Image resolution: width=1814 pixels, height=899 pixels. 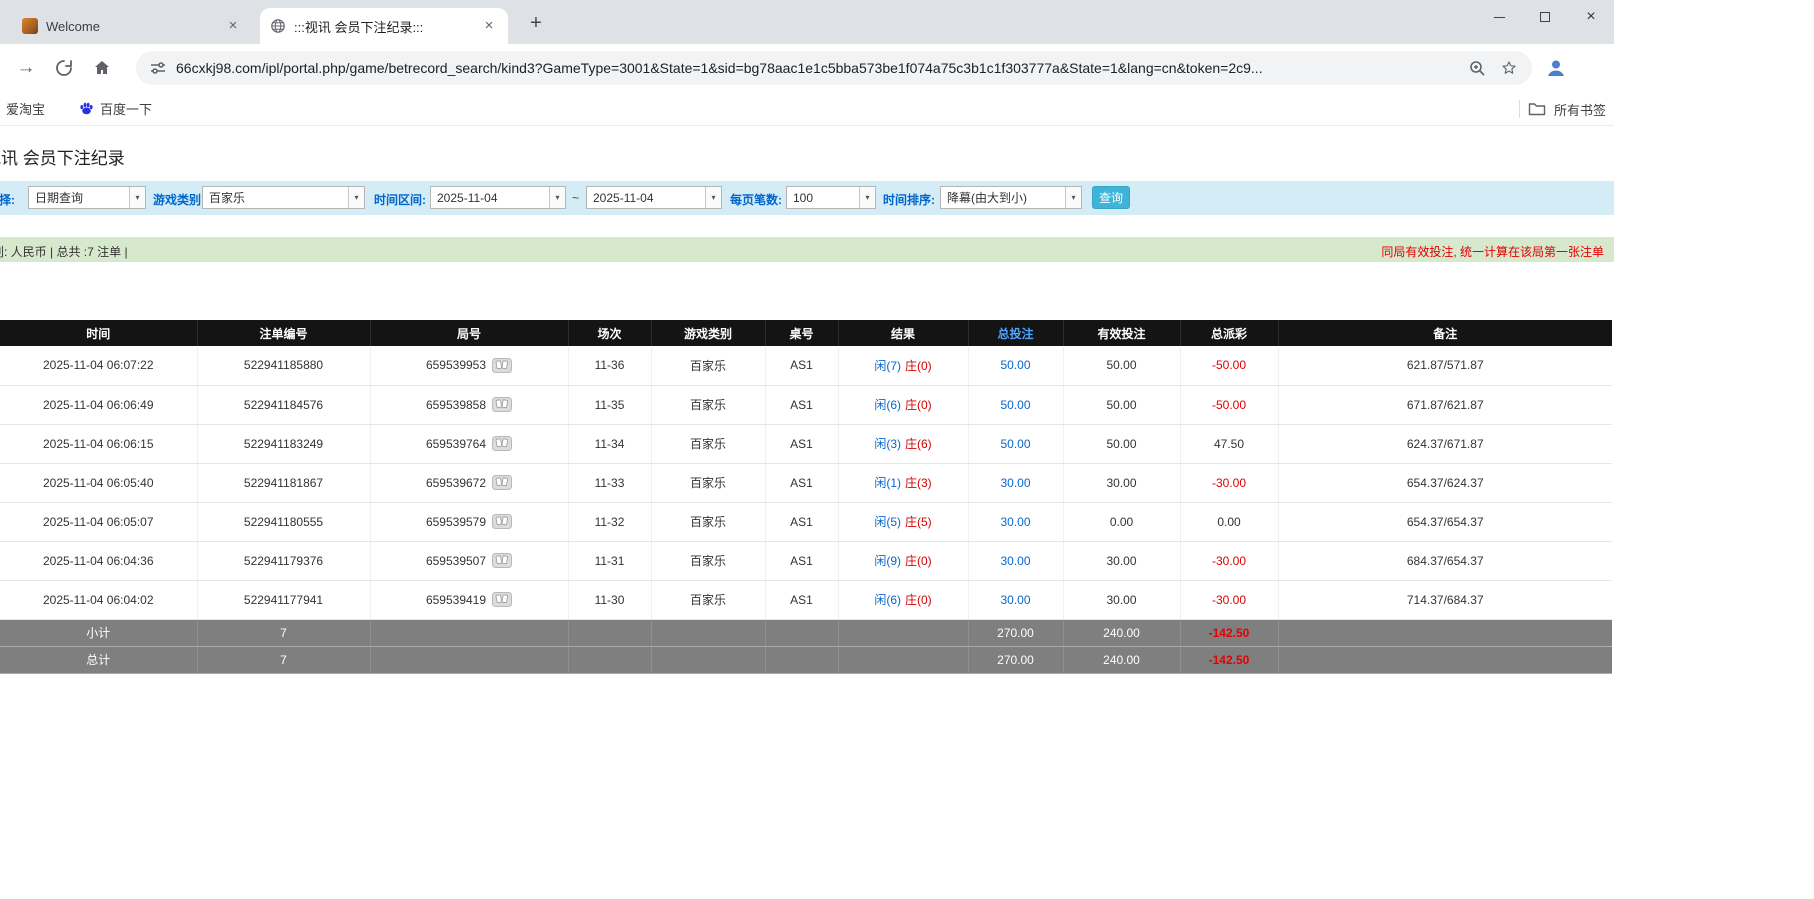 What do you see at coordinates (284, 405) in the screenshot?
I see `cell-bet-id: 522941184576` at bounding box center [284, 405].